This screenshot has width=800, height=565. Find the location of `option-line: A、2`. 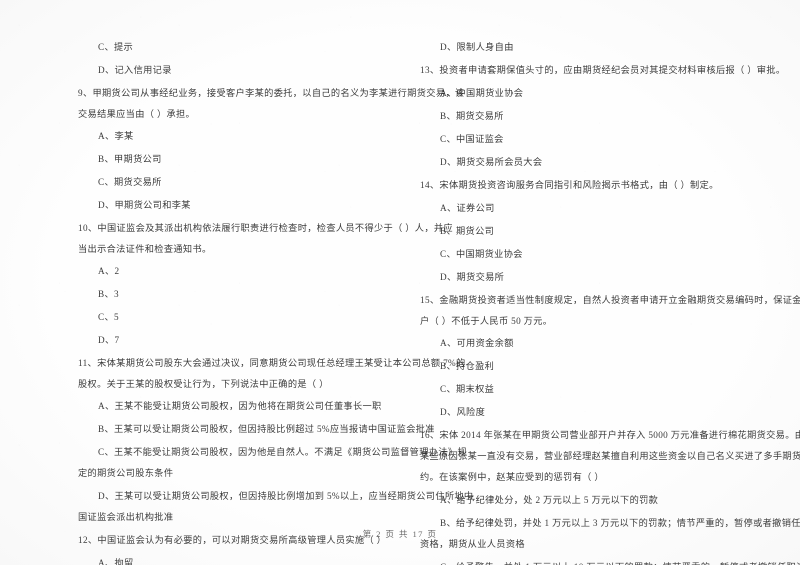

option-line: A、2 is located at coordinates (109, 271).